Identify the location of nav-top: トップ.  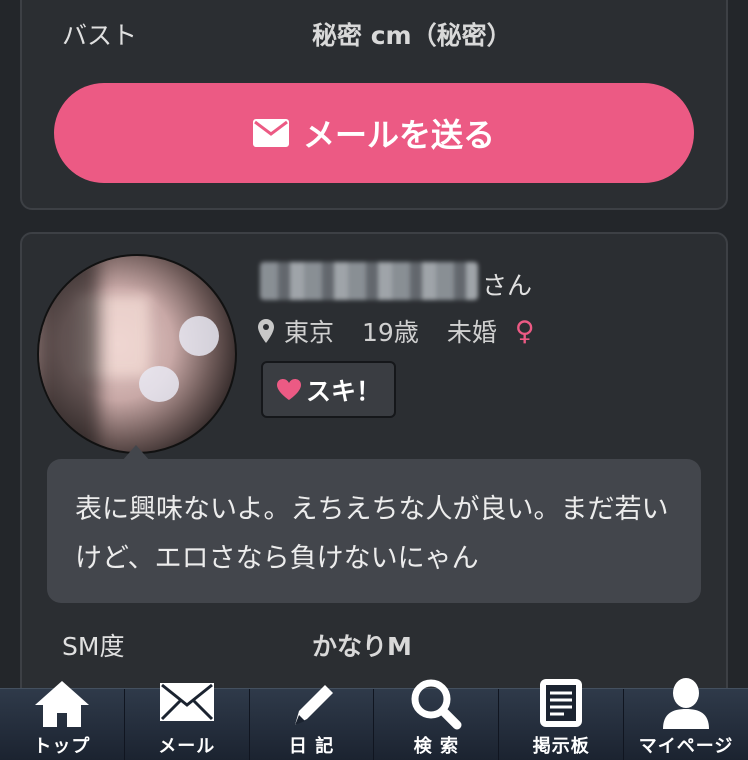
(62, 720).